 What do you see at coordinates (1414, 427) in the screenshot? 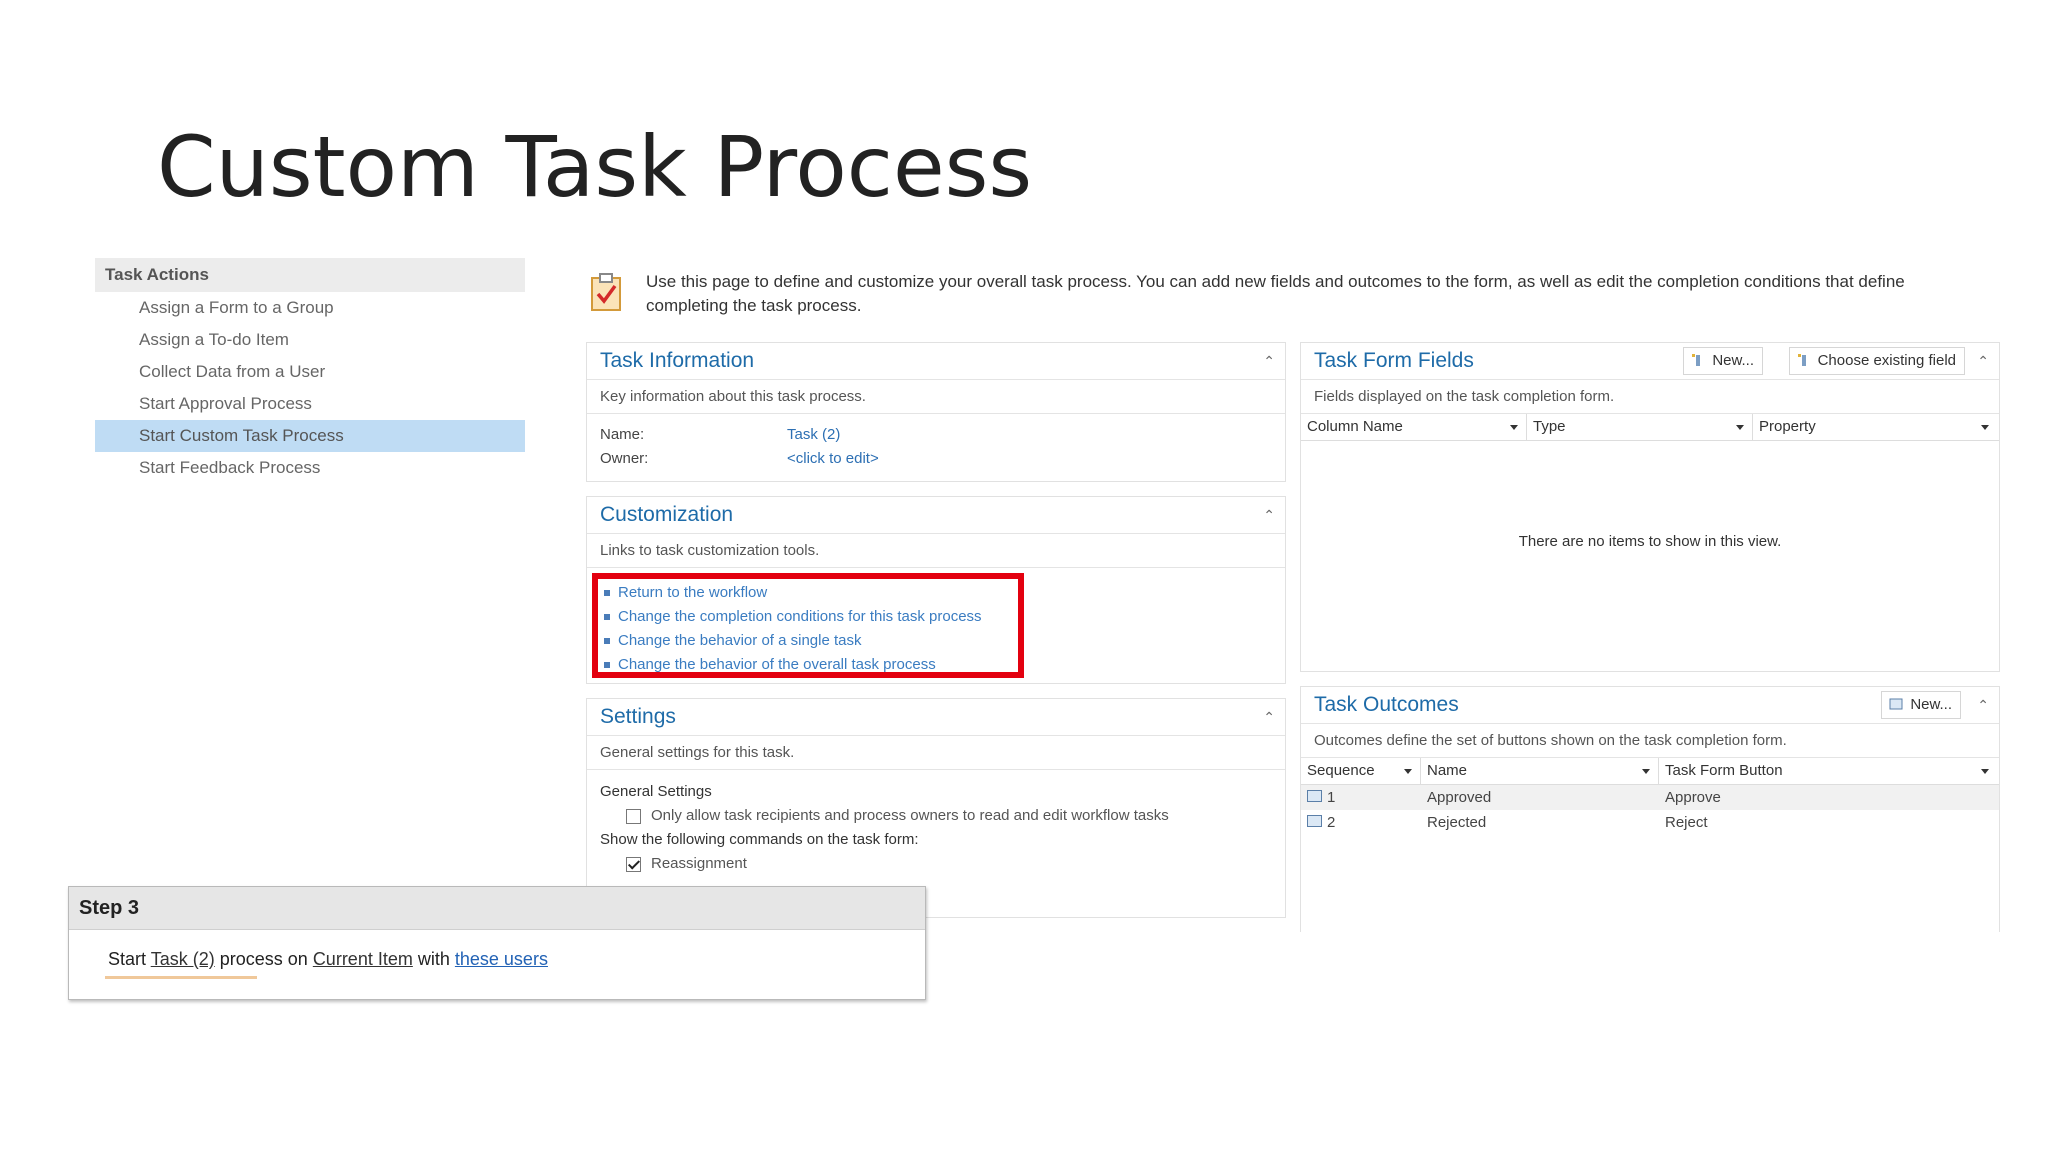
I see `column-name-header: Column Name` at bounding box center [1414, 427].